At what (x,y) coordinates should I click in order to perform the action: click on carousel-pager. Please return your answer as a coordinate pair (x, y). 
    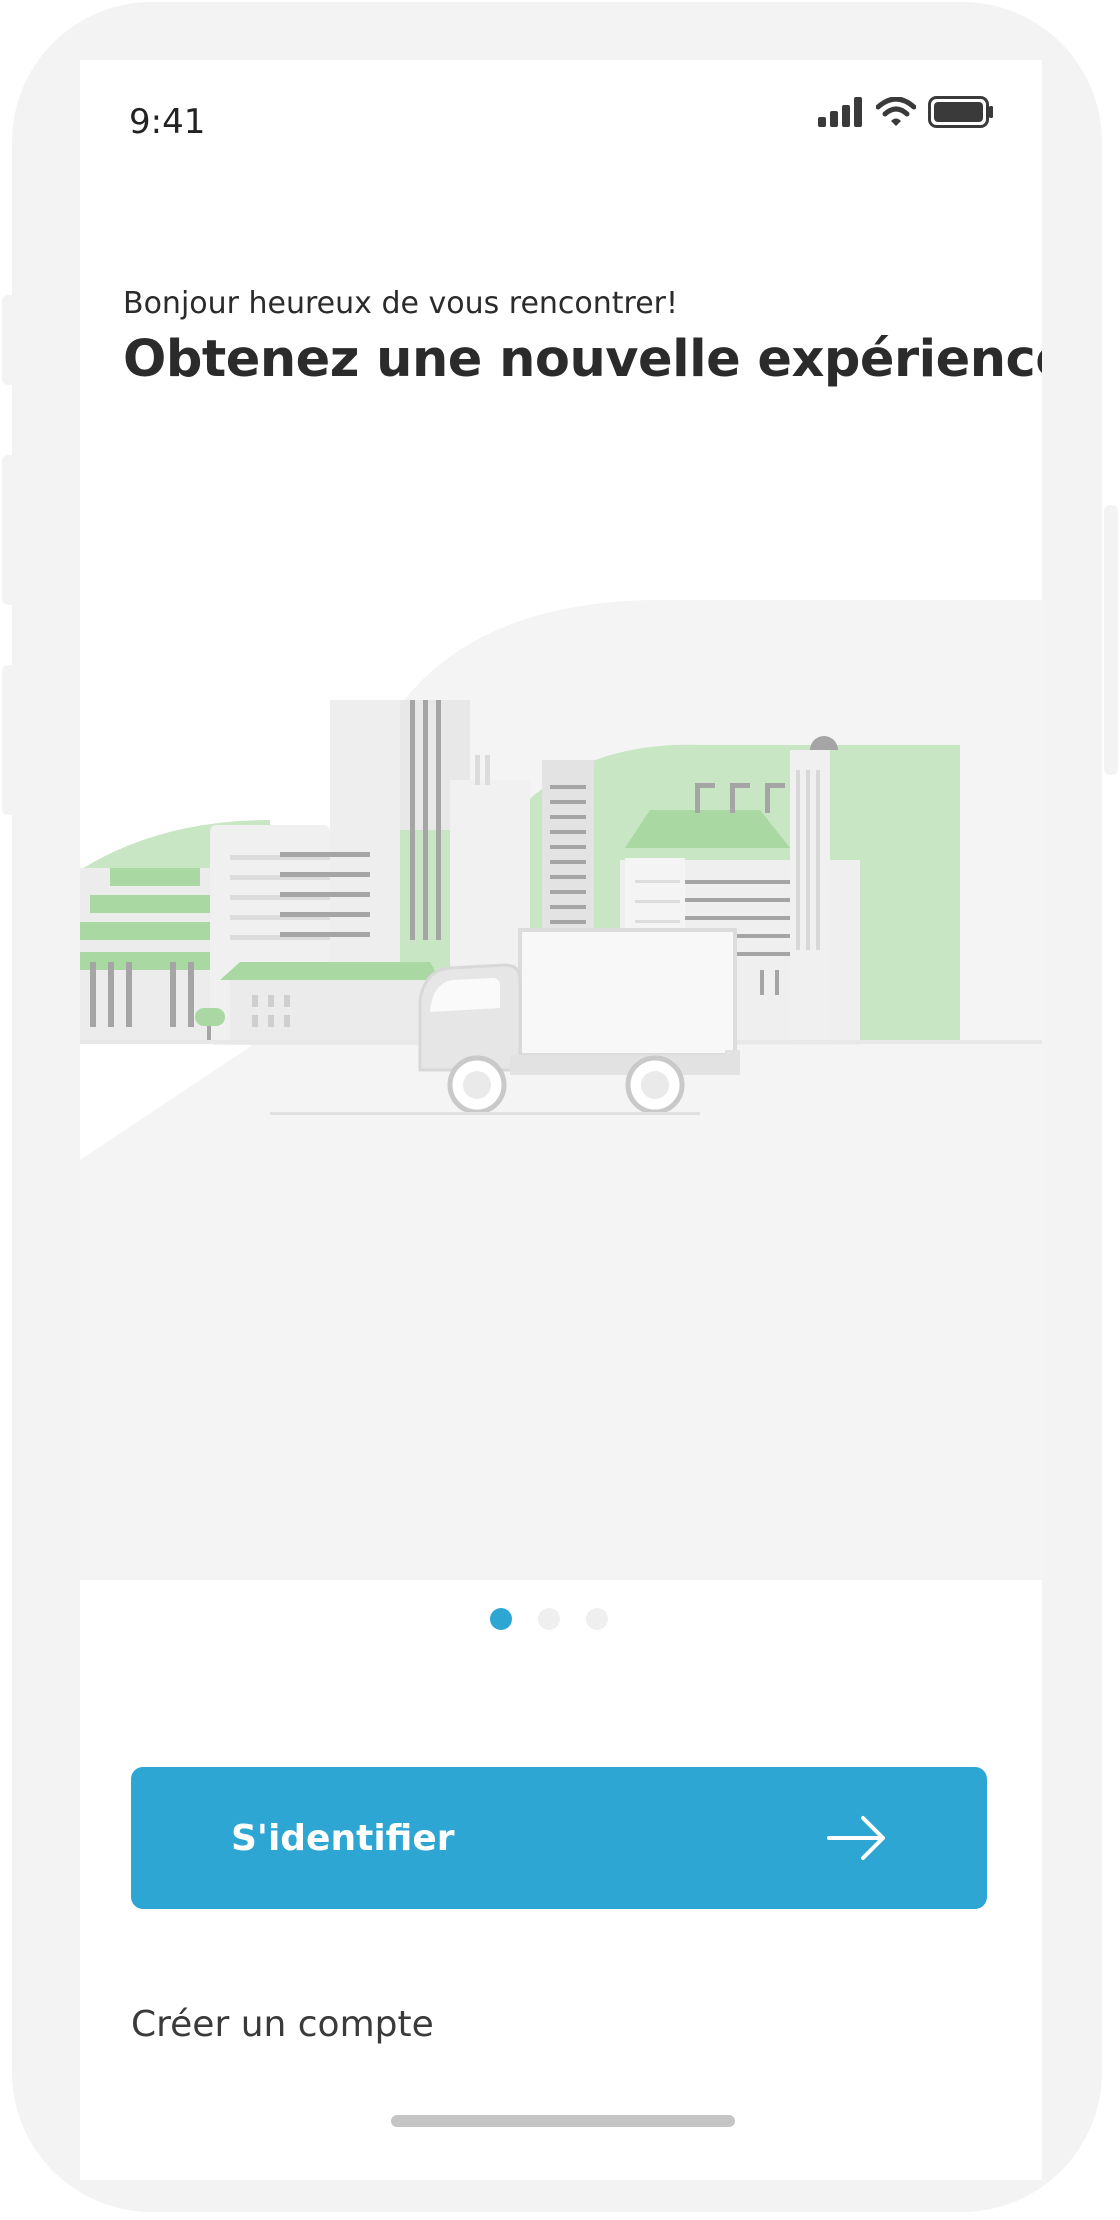
    Looking at the image, I should click on (555, 1619).